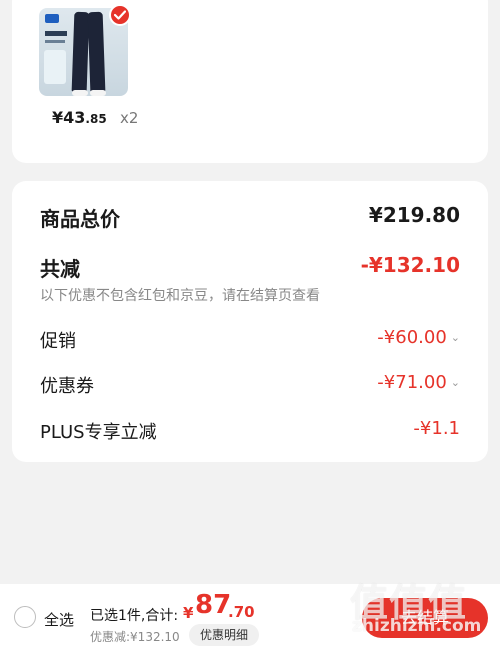 The height and width of the screenshot is (653, 500). What do you see at coordinates (180, 296) in the screenshot?
I see `reduce-note: 以下优惠不包含红包和京豆，请在结算页查看` at bounding box center [180, 296].